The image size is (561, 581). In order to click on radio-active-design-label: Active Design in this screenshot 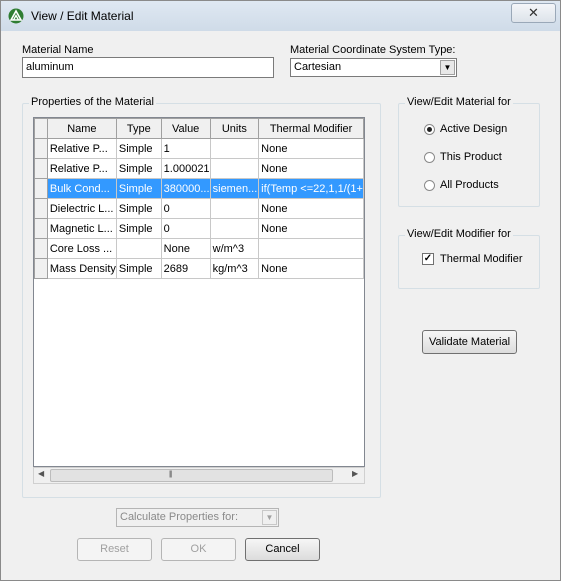, I will do `click(473, 129)`.